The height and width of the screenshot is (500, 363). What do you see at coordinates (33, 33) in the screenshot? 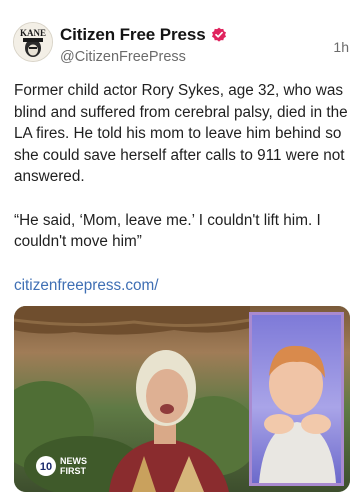
I see `avatar-text: KANE` at bounding box center [33, 33].